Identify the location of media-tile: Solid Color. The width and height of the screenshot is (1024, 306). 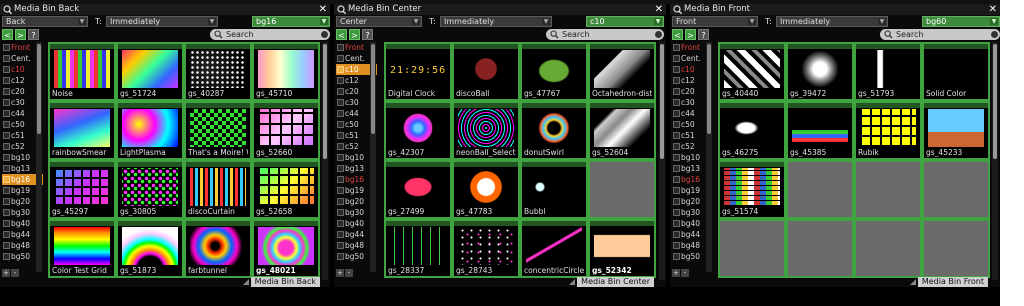
(956, 71).